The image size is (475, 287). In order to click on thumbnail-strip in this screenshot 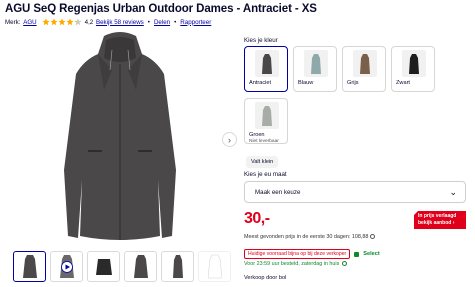, I will do `click(122, 266)`.